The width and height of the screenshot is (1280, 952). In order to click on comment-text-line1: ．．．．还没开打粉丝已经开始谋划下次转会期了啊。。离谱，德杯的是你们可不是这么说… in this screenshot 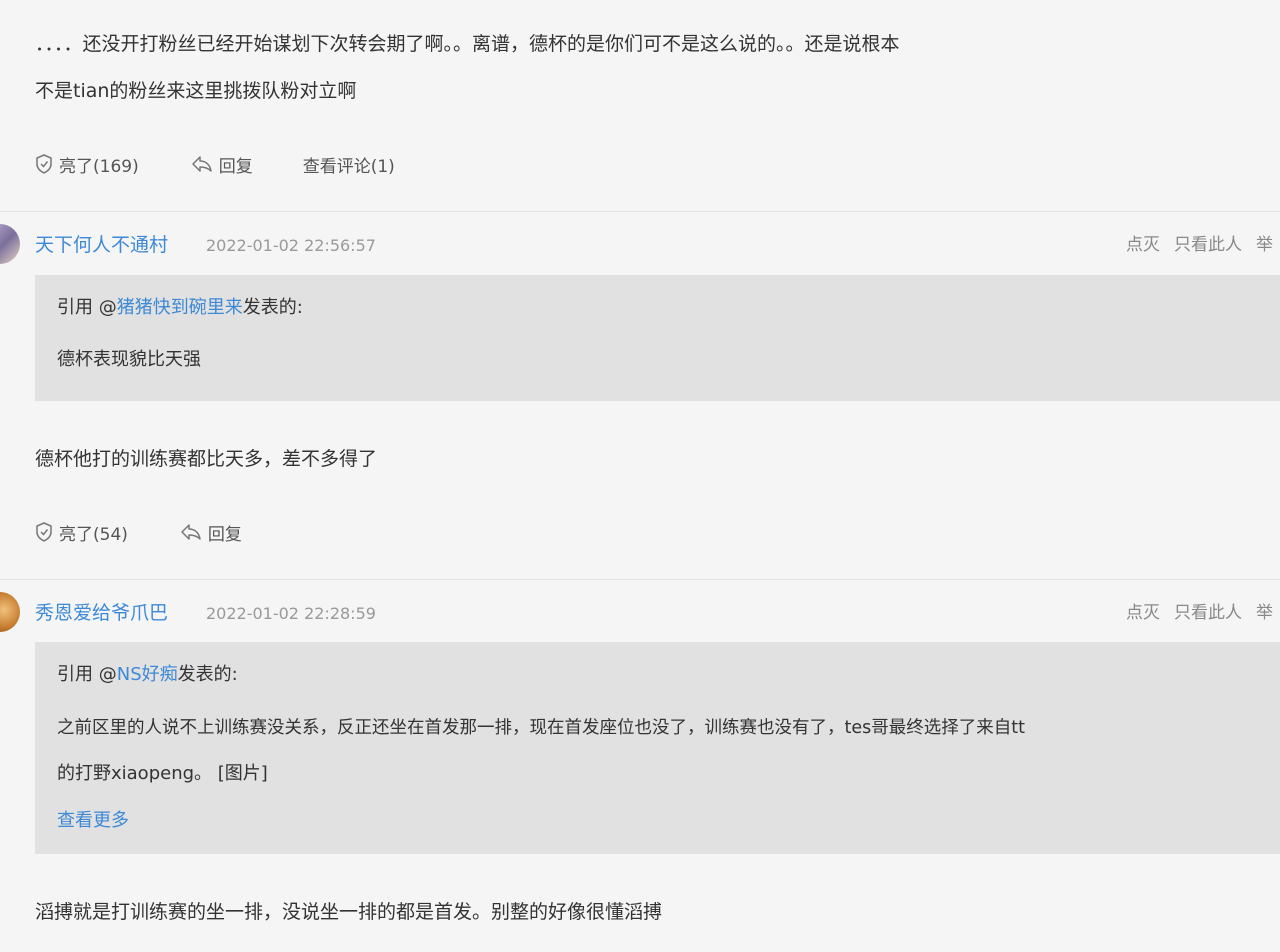, I will do `click(467, 44)`.